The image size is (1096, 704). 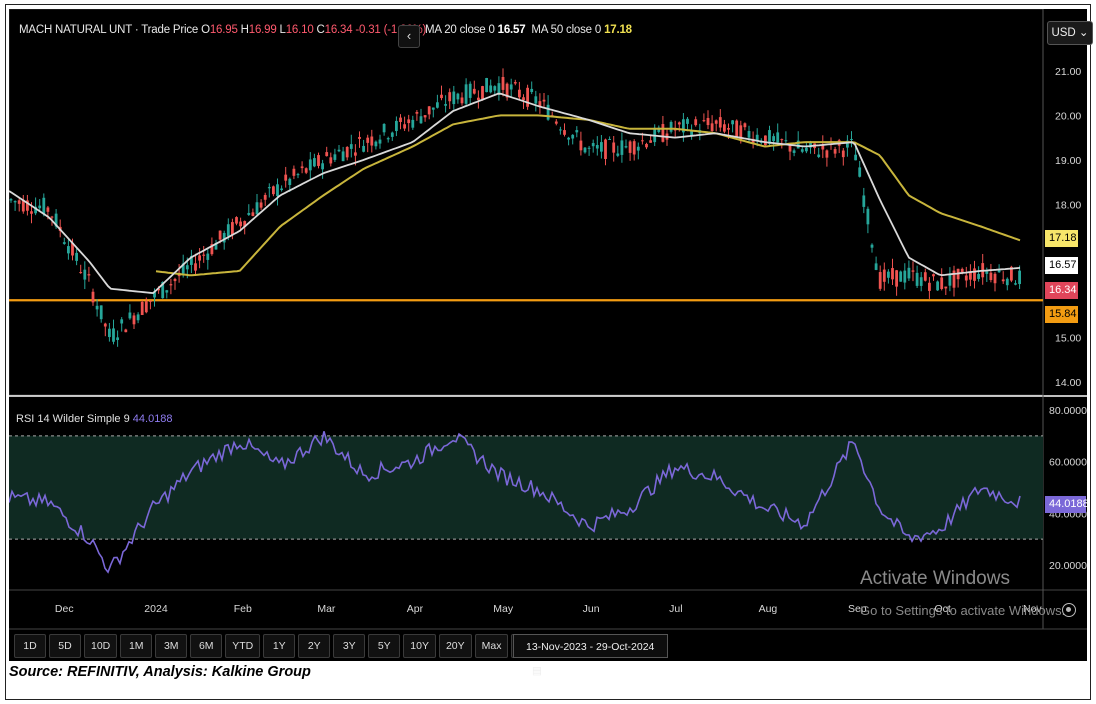 What do you see at coordinates (30, 646) in the screenshot?
I see `timeframe-button: 1D` at bounding box center [30, 646].